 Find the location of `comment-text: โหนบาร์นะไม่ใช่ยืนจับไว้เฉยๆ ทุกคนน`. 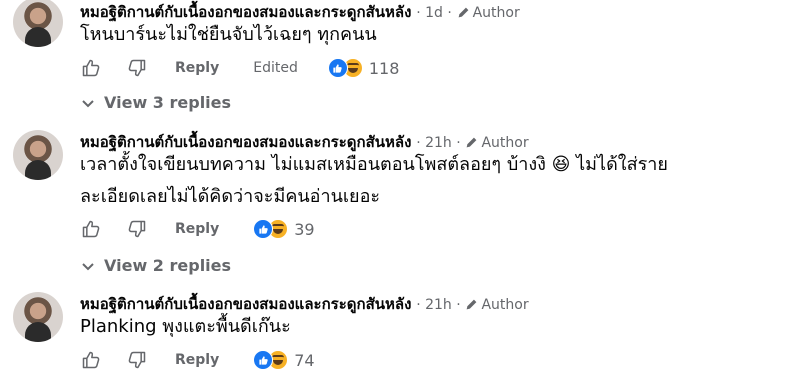

comment-text: โหนบาร์นะไม่ใช่ยืนจับไว้เฉยๆ ทุกคนน is located at coordinates (228, 34).